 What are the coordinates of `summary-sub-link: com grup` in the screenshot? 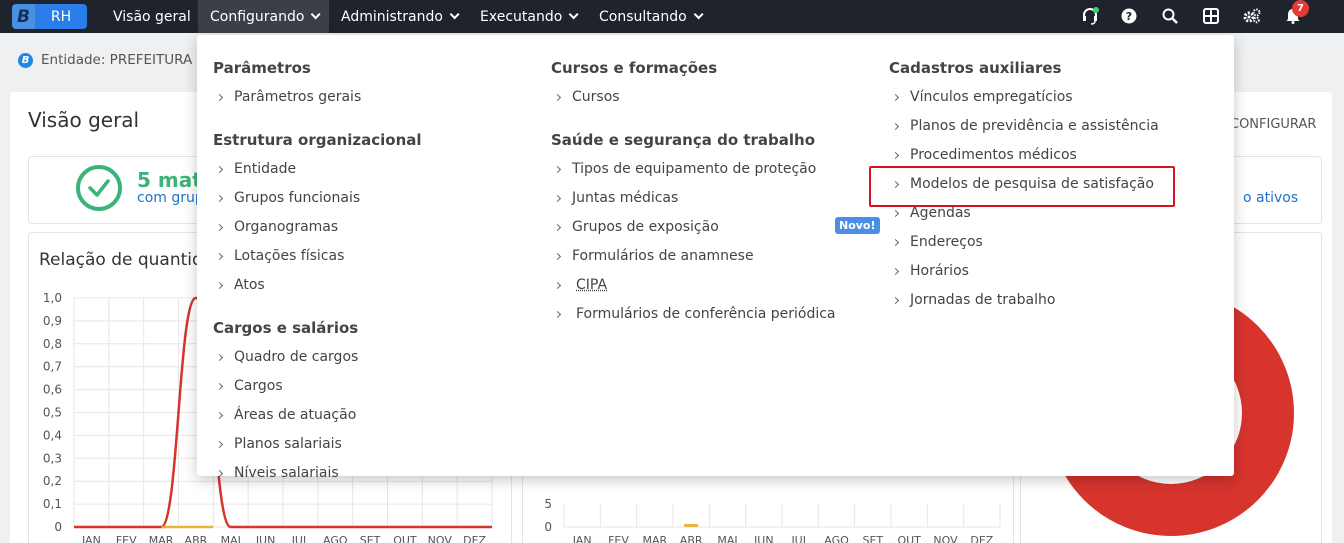 It's located at (170, 198).